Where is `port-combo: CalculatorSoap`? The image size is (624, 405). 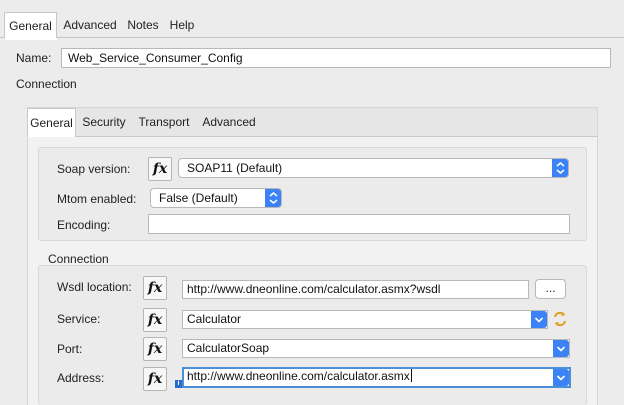 port-combo: CalculatorSoap is located at coordinates (376, 348).